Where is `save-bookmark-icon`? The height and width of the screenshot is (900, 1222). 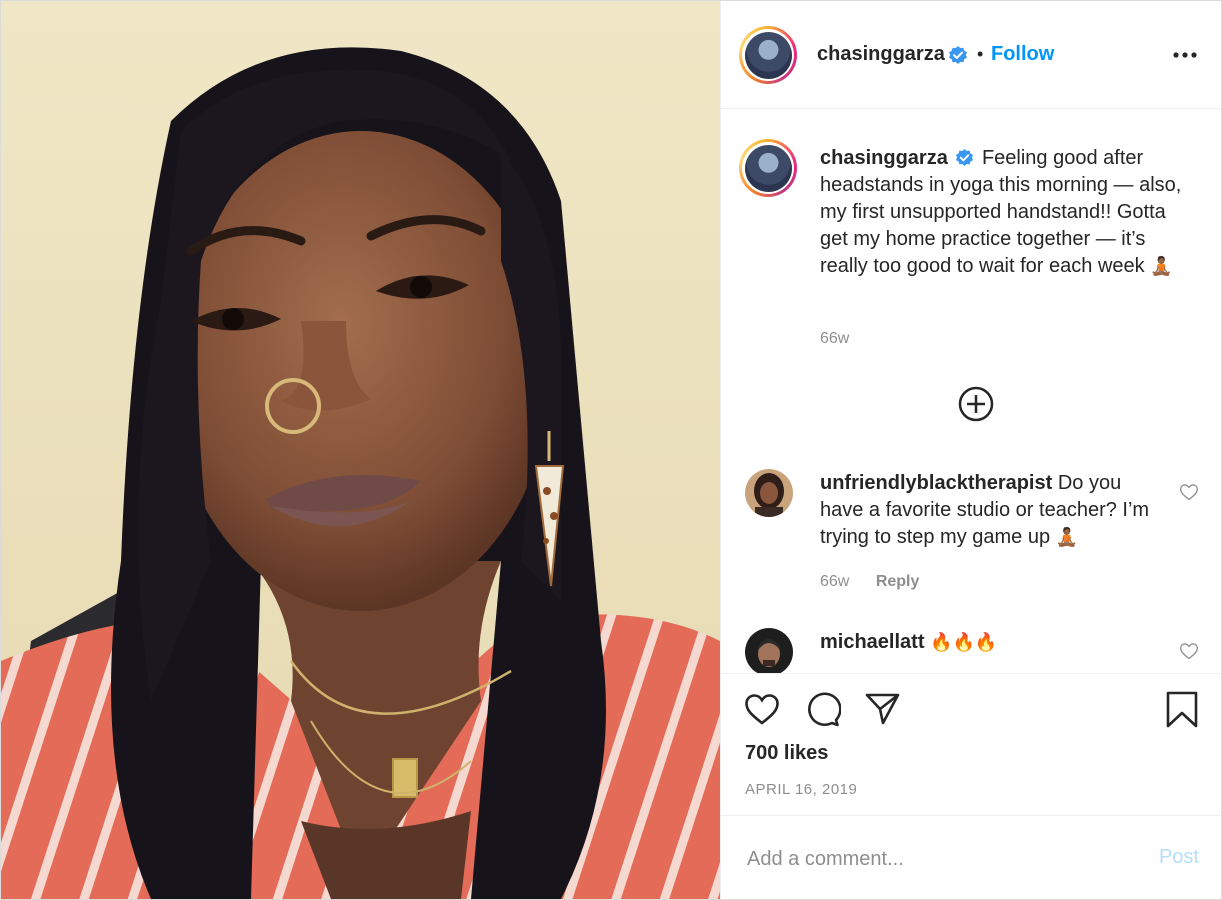
save-bookmark-icon is located at coordinates (1182, 709).